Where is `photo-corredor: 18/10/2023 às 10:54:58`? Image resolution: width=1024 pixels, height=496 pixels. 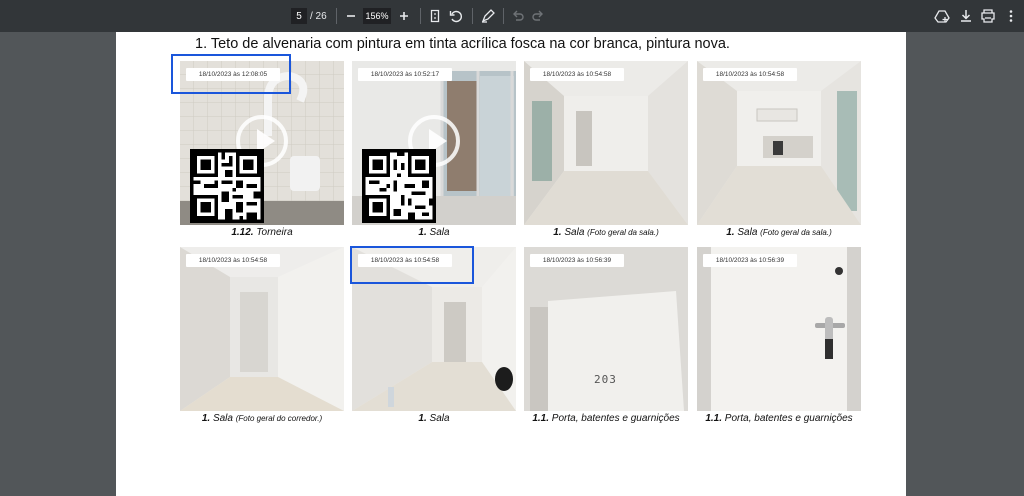
photo-corredor: 18/10/2023 às 10:54:58 is located at coordinates (262, 329).